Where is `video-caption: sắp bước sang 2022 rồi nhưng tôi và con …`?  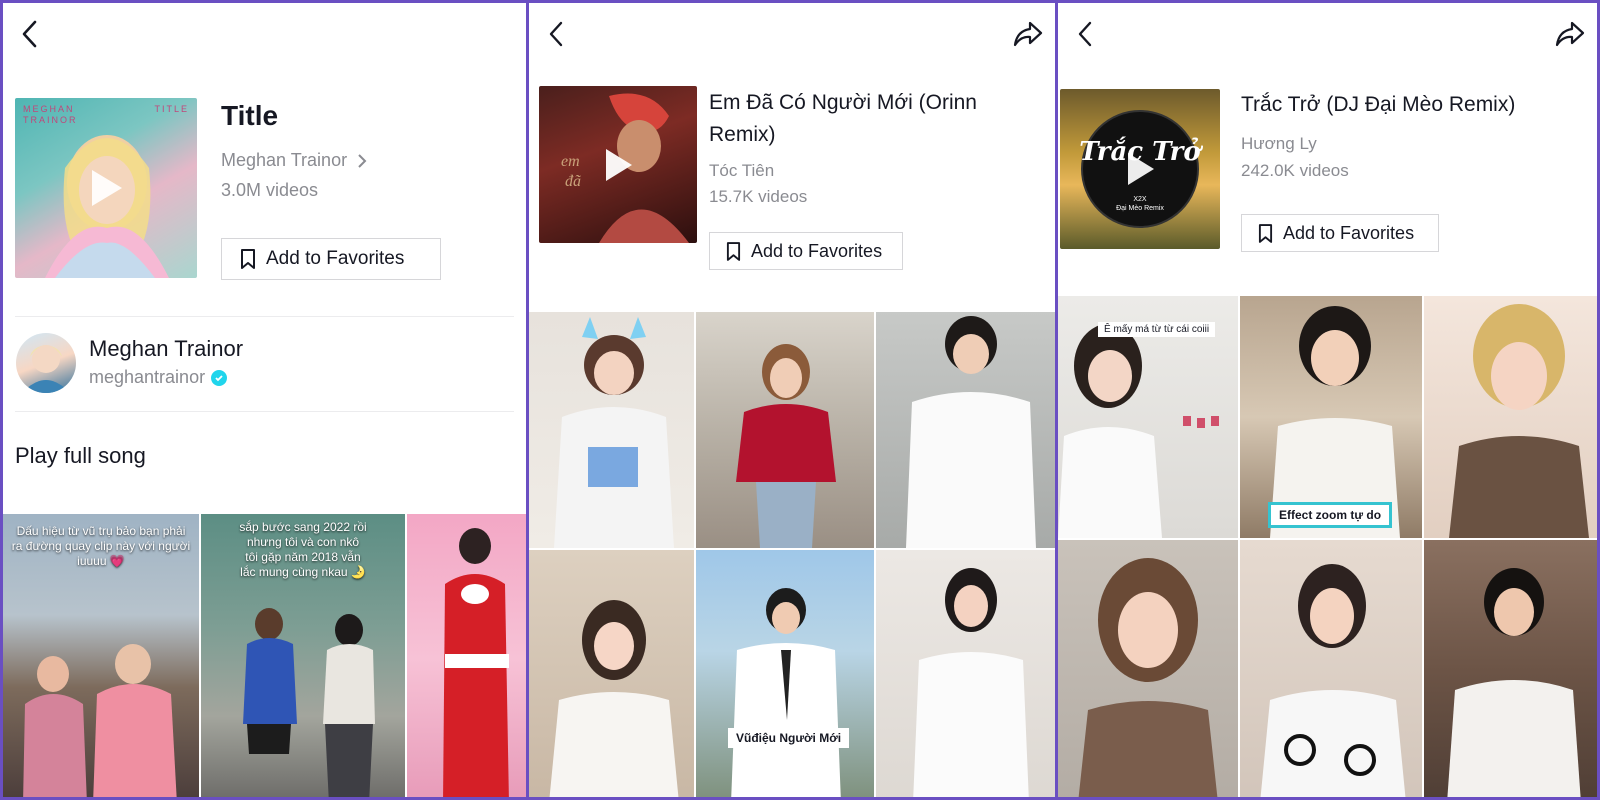
video-caption: sắp bước sang 2022 rồi nhưng tôi và con … is located at coordinates (303, 549).